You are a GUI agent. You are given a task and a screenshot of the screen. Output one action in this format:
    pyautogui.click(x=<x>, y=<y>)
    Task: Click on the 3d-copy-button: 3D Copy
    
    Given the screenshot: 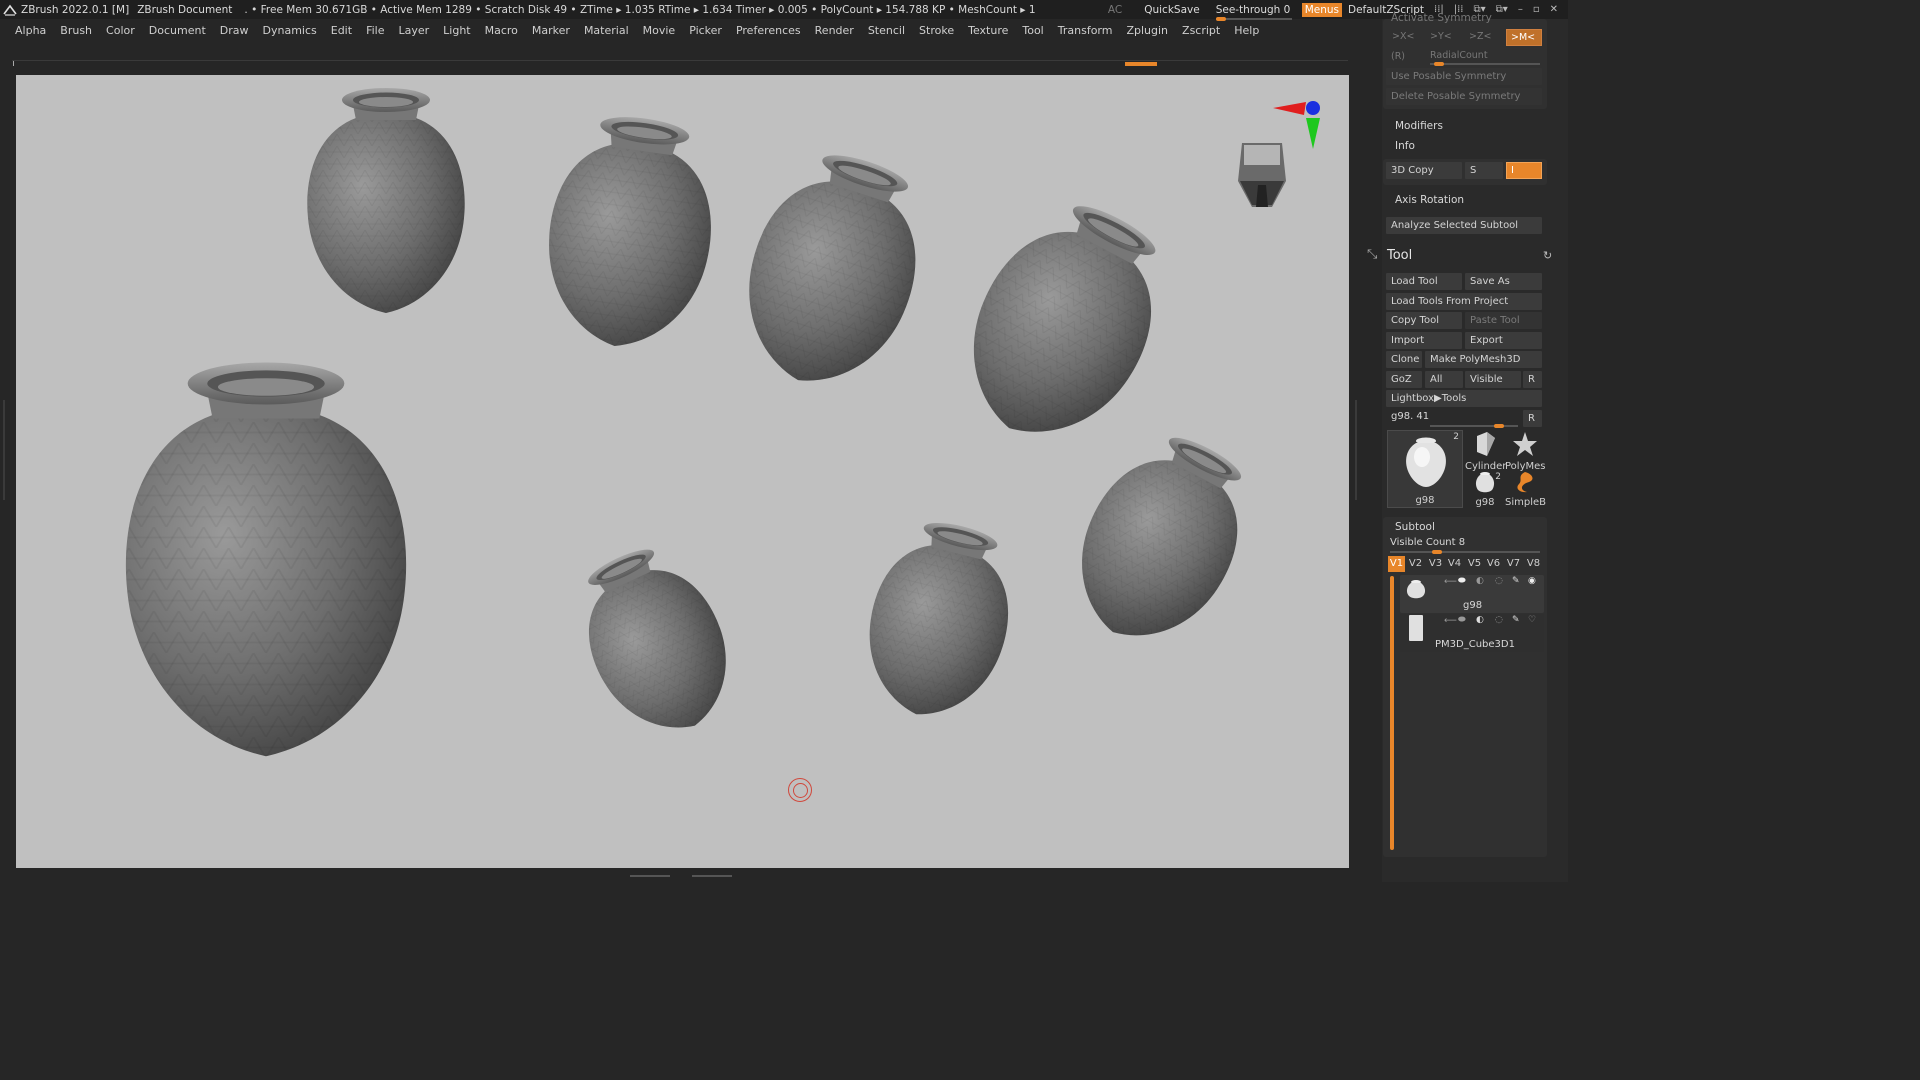 What is the action you would take?
    pyautogui.click(x=1424, y=170)
    